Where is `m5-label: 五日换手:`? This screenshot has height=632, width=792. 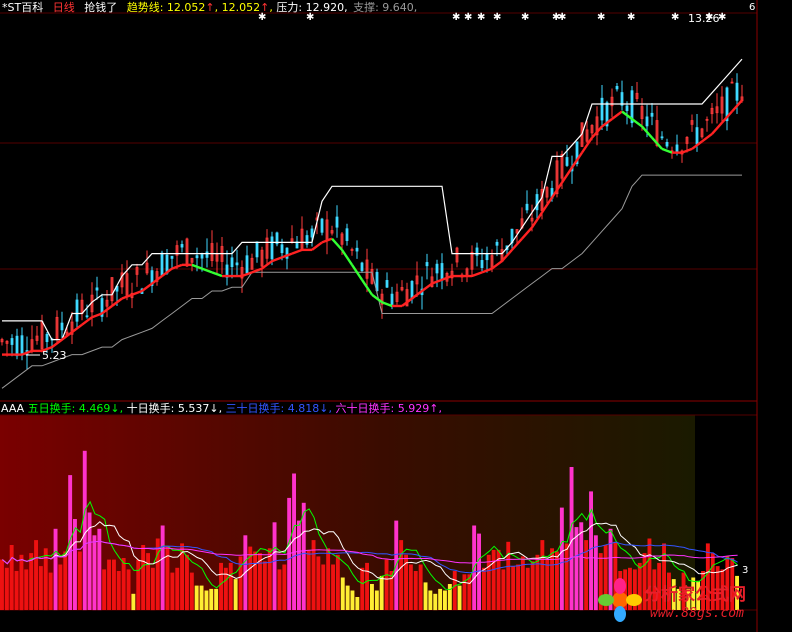
m5-label: 五日换手: is located at coordinates (51, 408).